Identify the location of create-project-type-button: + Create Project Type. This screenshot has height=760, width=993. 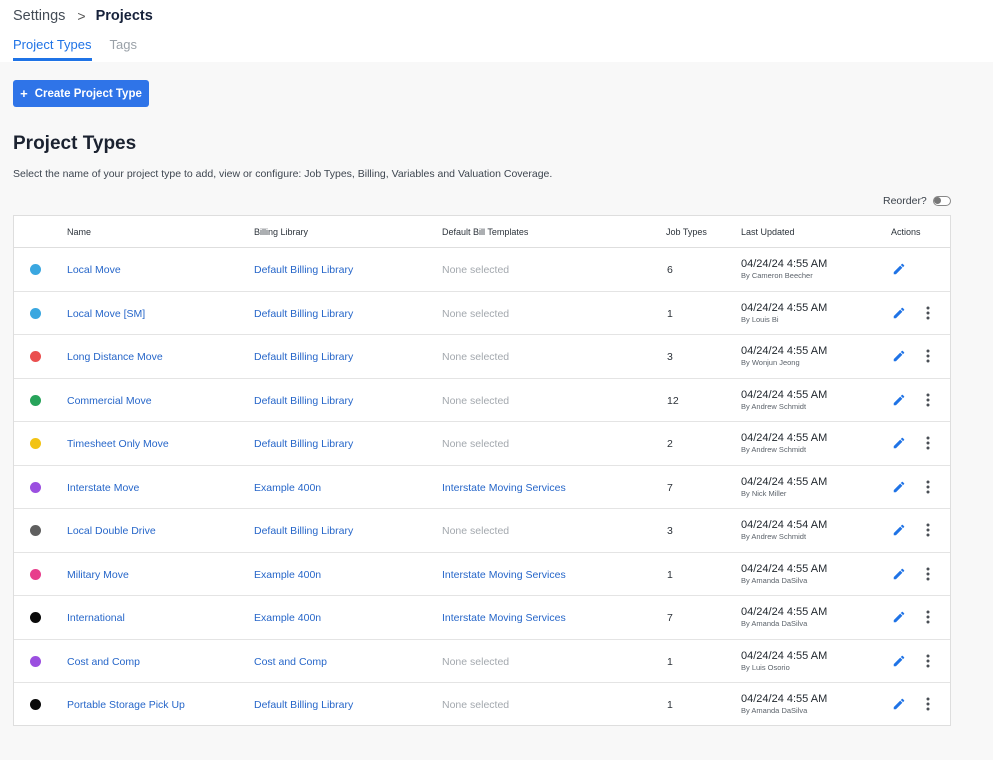
(81, 93).